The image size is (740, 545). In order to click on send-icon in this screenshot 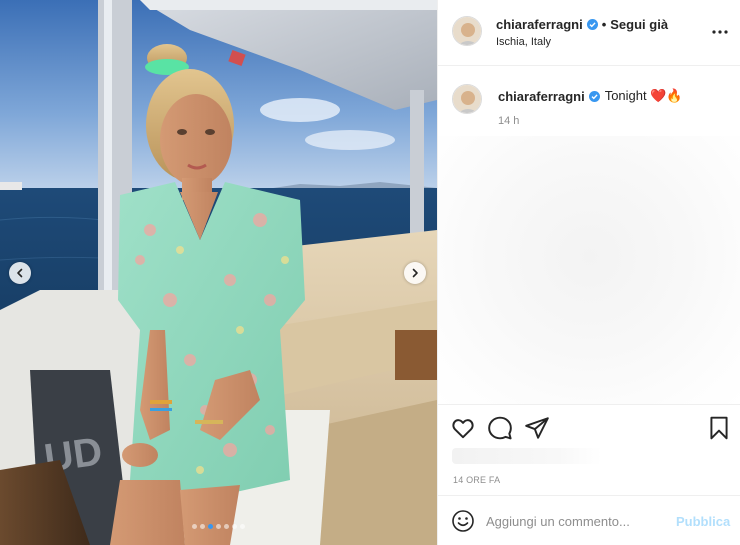, I will do `click(537, 428)`.